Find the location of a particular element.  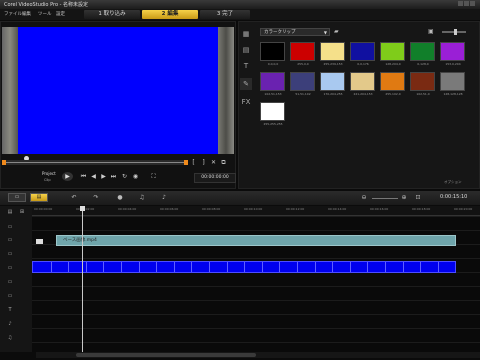

auto-music-icon: ♪ is located at coordinates (164, 198).